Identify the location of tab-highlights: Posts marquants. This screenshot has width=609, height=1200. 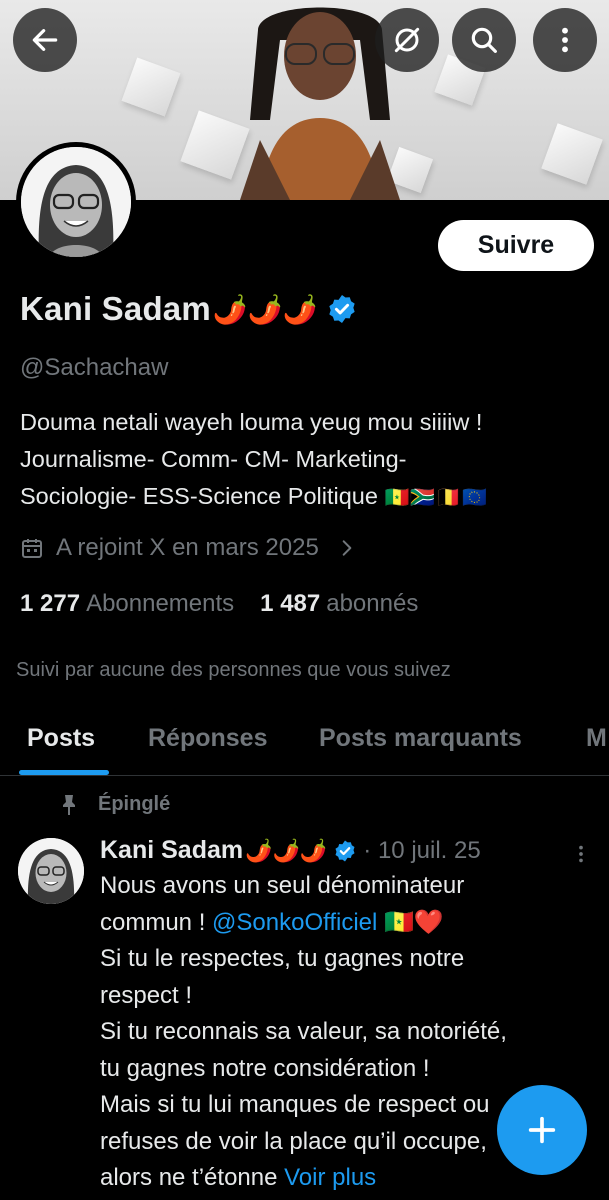
(420, 738).